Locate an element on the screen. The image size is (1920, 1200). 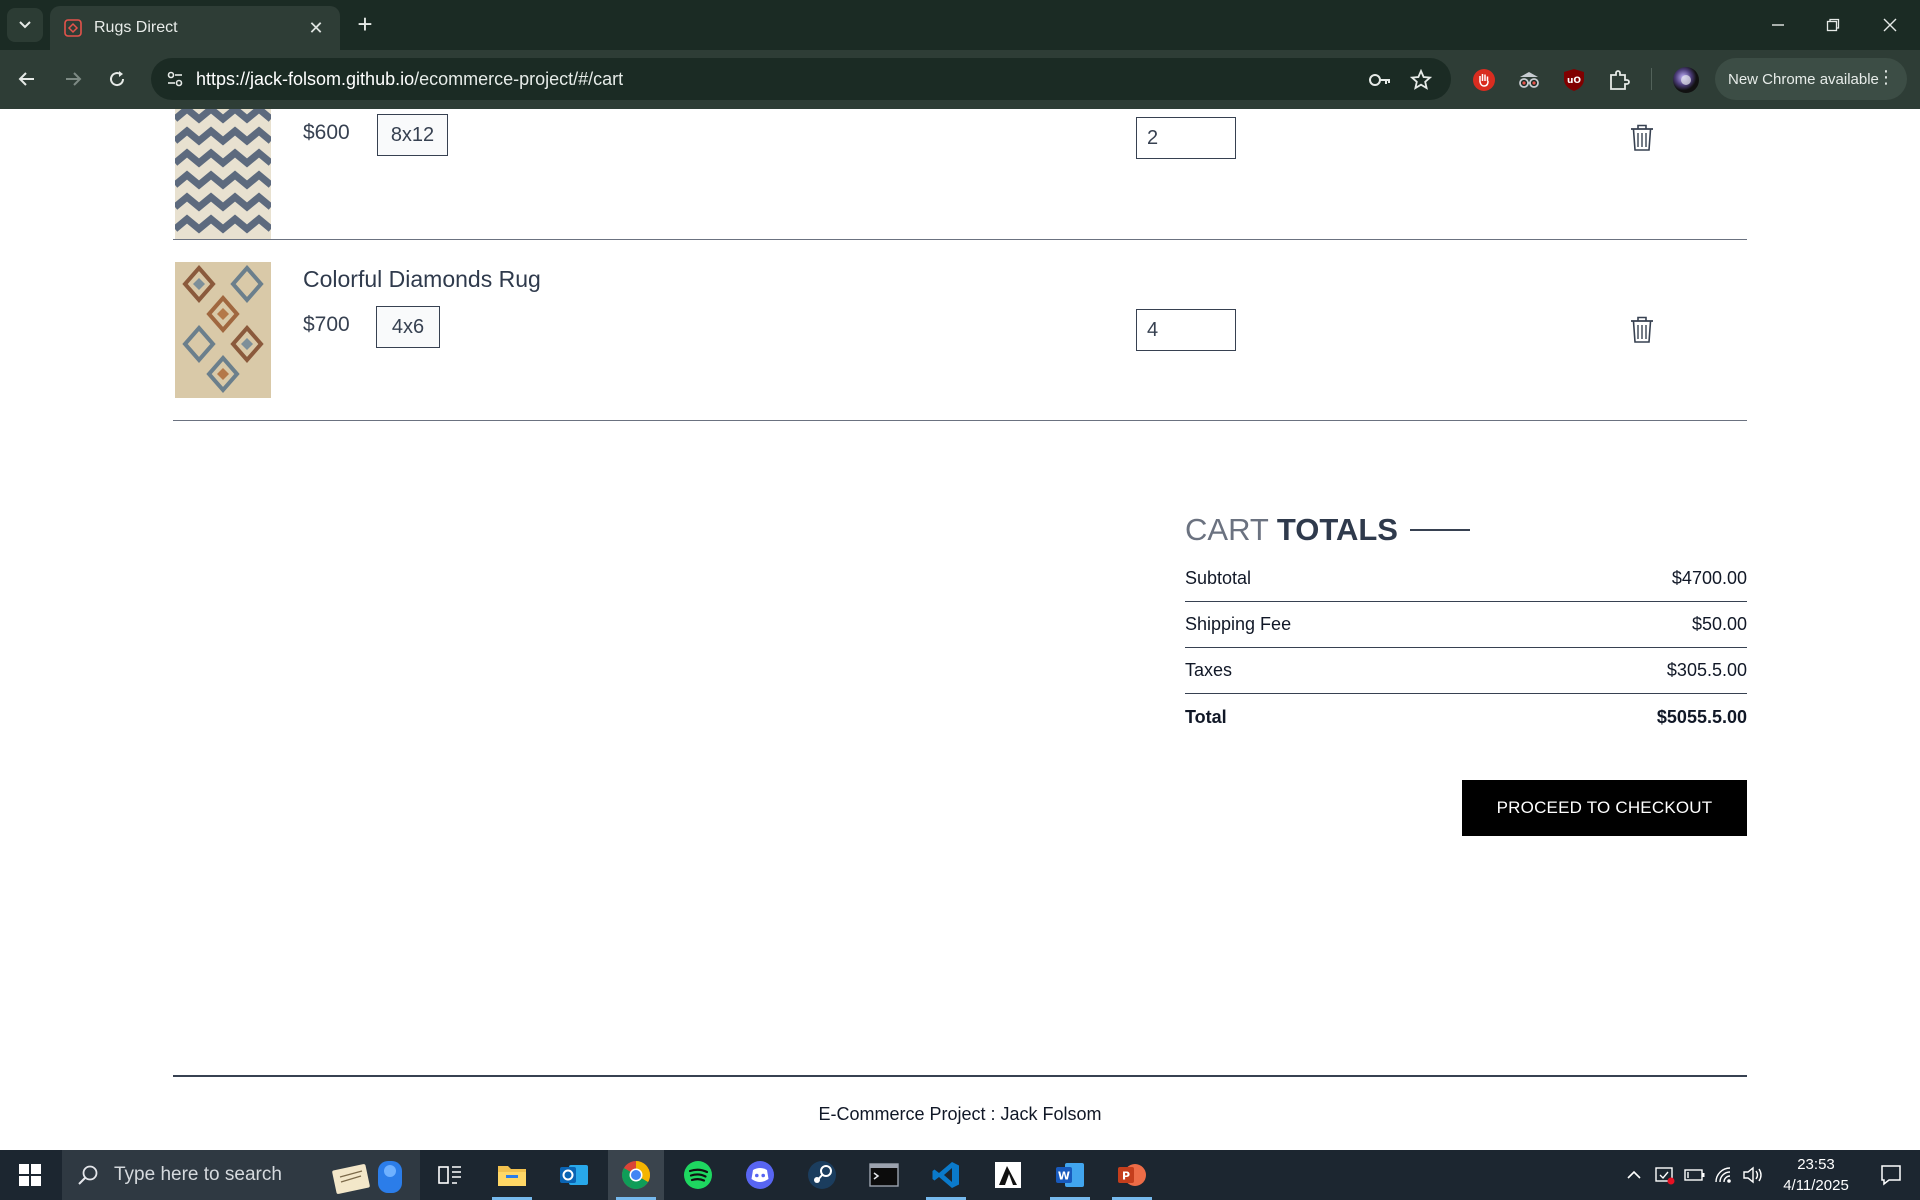
subtotal-label: Subtotal is located at coordinates (1218, 578).